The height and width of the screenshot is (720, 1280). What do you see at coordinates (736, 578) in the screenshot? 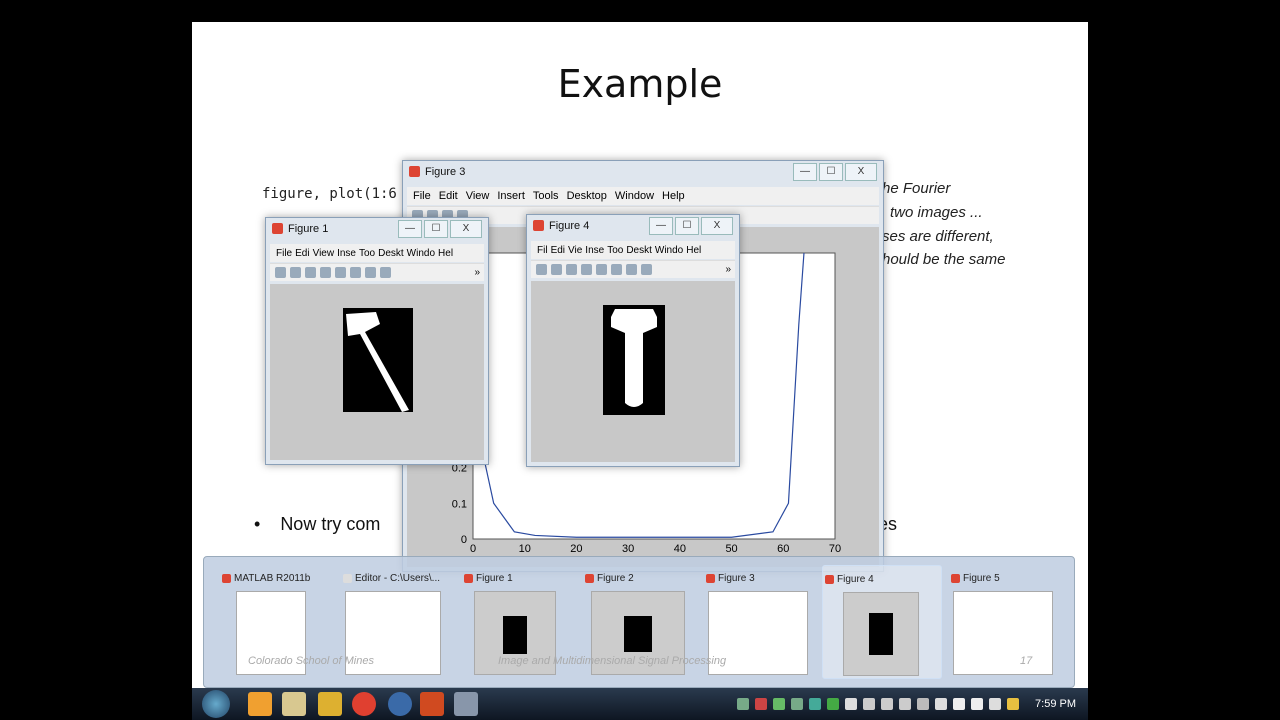
I see `thumb-label: Figure 3` at bounding box center [736, 578].